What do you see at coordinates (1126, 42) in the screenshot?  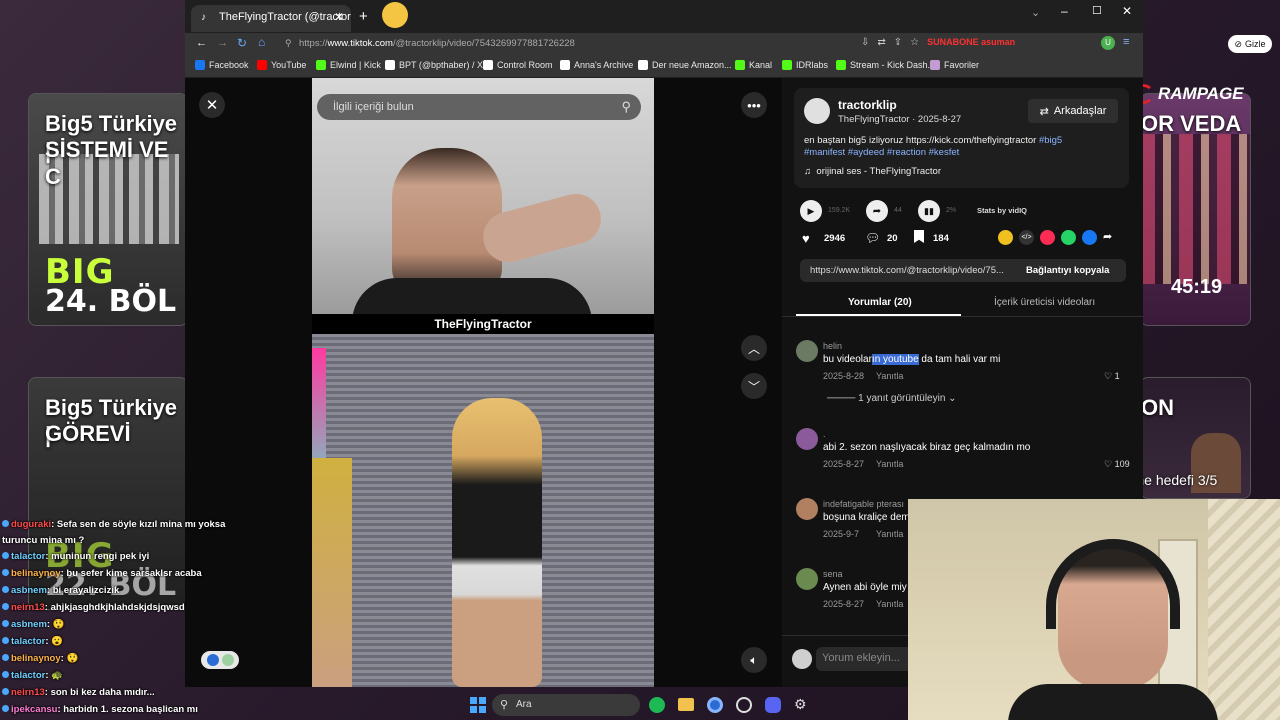 I see `menu-icon: ≡` at bounding box center [1126, 42].